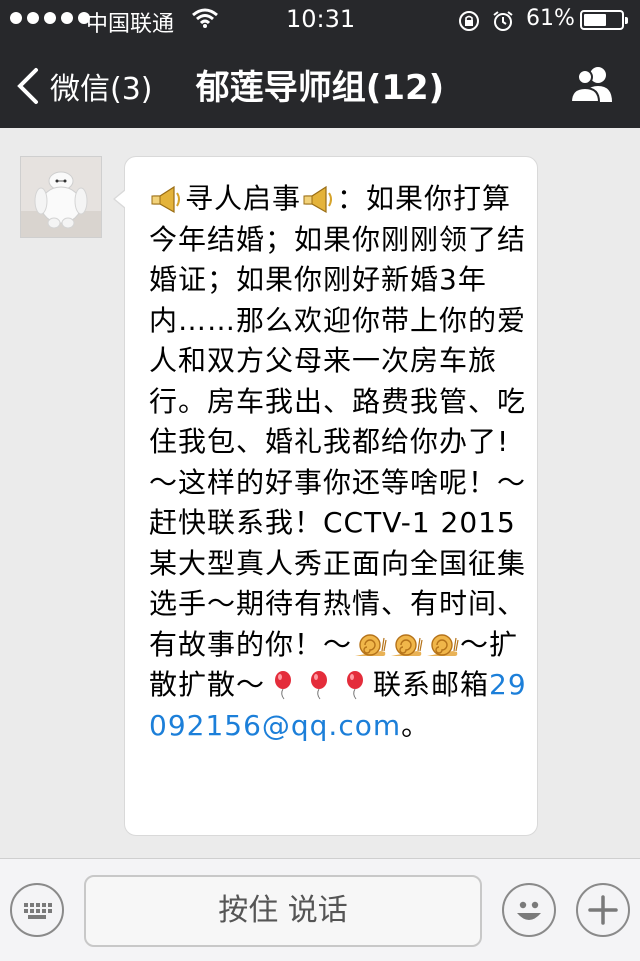 The width and height of the screenshot is (640, 961). I want to click on plus-icon, so click(603, 910).